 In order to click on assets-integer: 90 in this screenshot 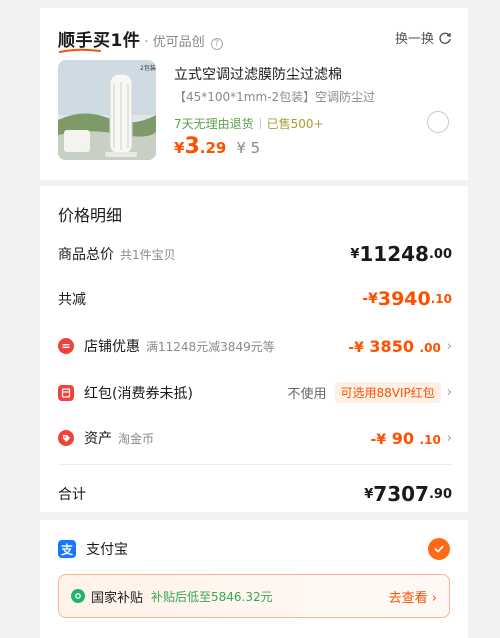, I will do `click(402, 438)`.